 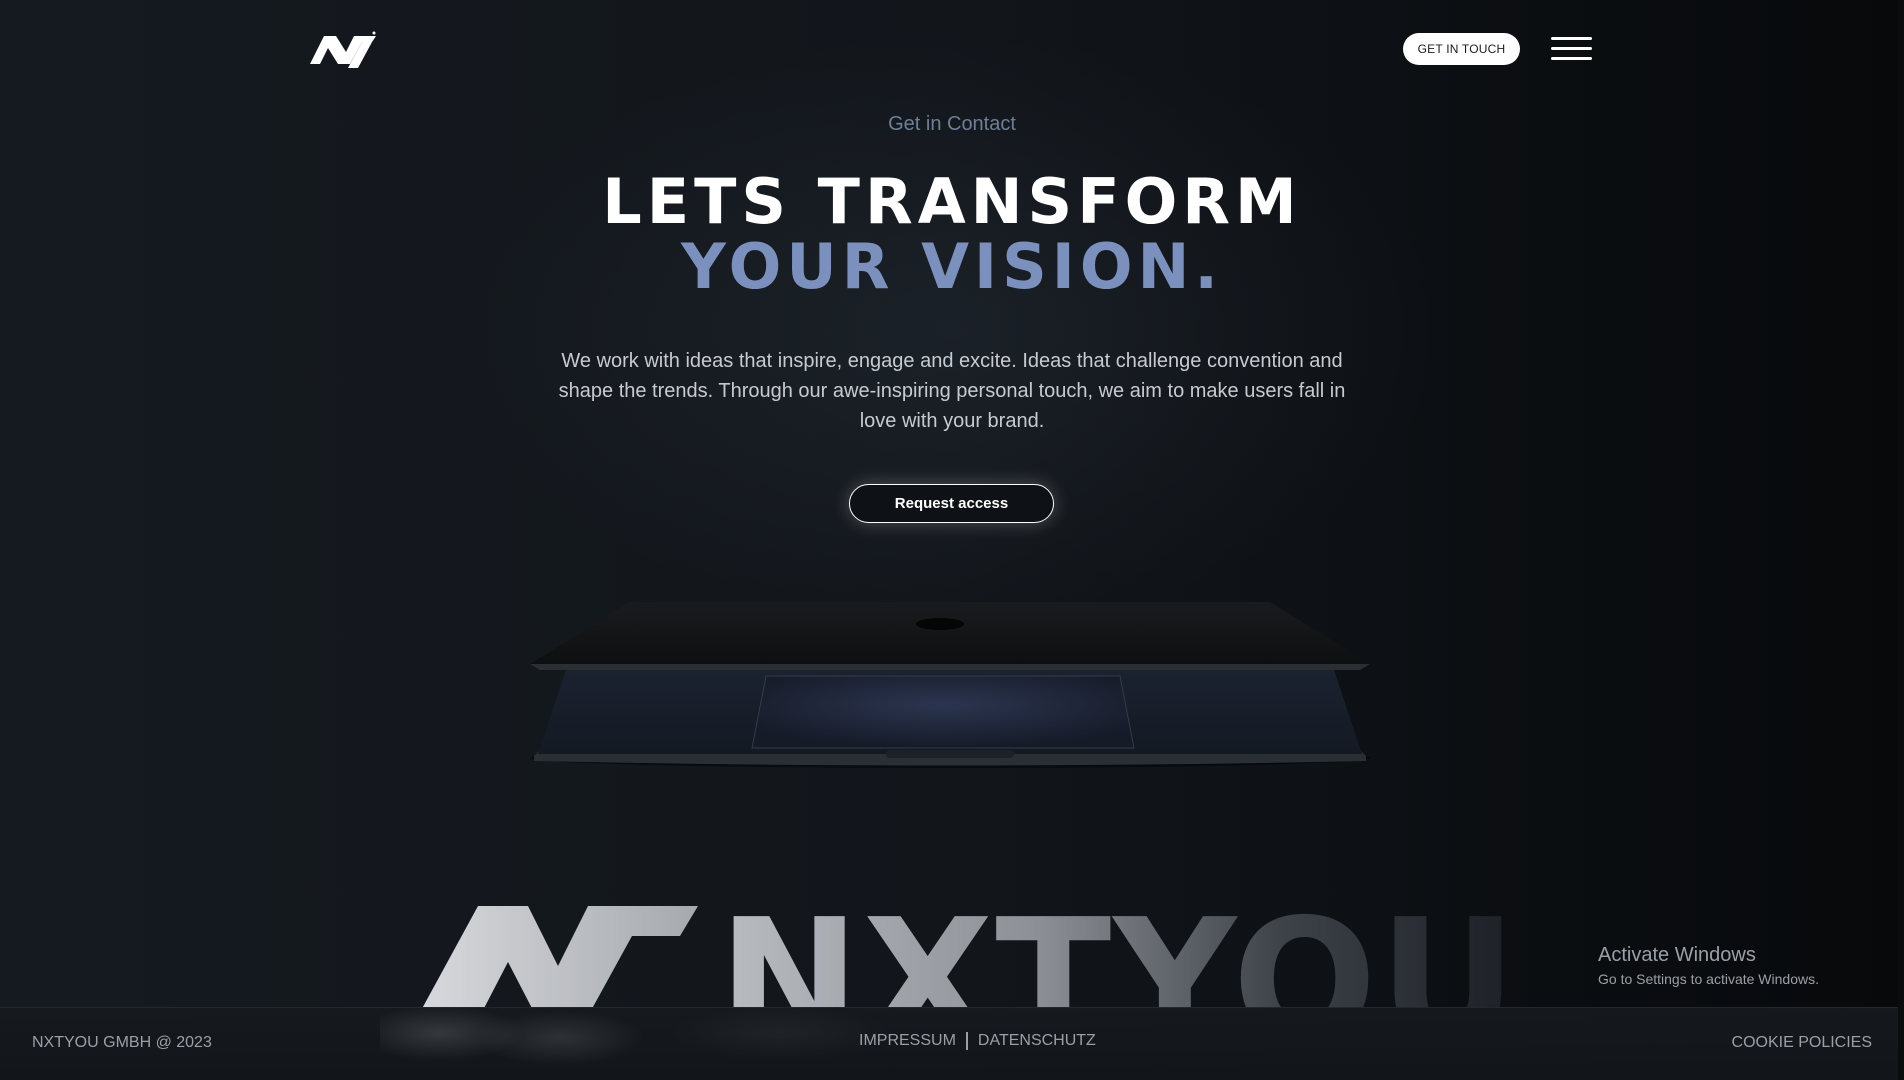 What do you see at coordinates (560, 957) in the screenshot?
I see `nx-logo-large` at bounding box center [560, 957].